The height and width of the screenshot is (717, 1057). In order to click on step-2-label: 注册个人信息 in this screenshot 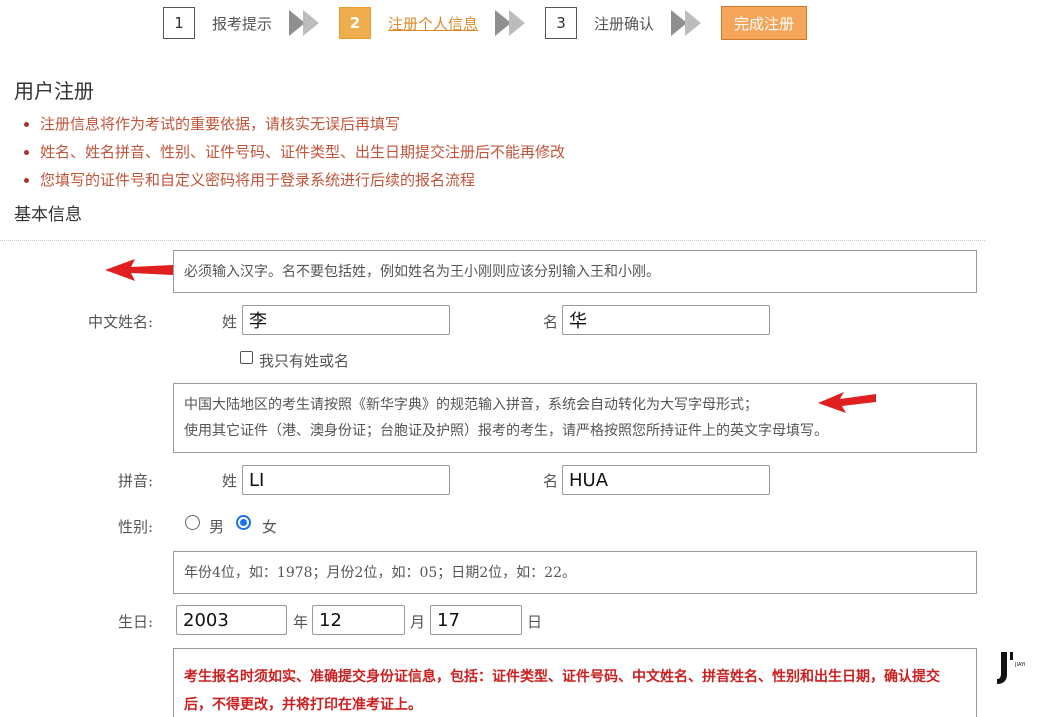, I will do `click(433, 23)`.